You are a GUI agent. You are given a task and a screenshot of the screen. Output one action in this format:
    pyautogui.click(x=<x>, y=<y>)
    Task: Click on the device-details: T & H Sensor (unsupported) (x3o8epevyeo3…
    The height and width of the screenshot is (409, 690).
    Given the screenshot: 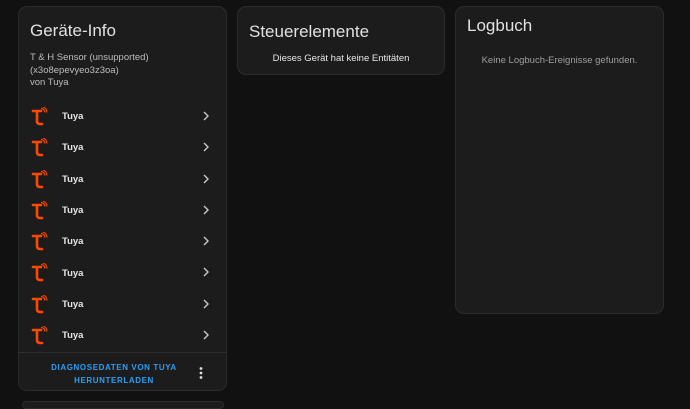 What is the action you would take?
    pyautogui.click(x=89, y=71)
    